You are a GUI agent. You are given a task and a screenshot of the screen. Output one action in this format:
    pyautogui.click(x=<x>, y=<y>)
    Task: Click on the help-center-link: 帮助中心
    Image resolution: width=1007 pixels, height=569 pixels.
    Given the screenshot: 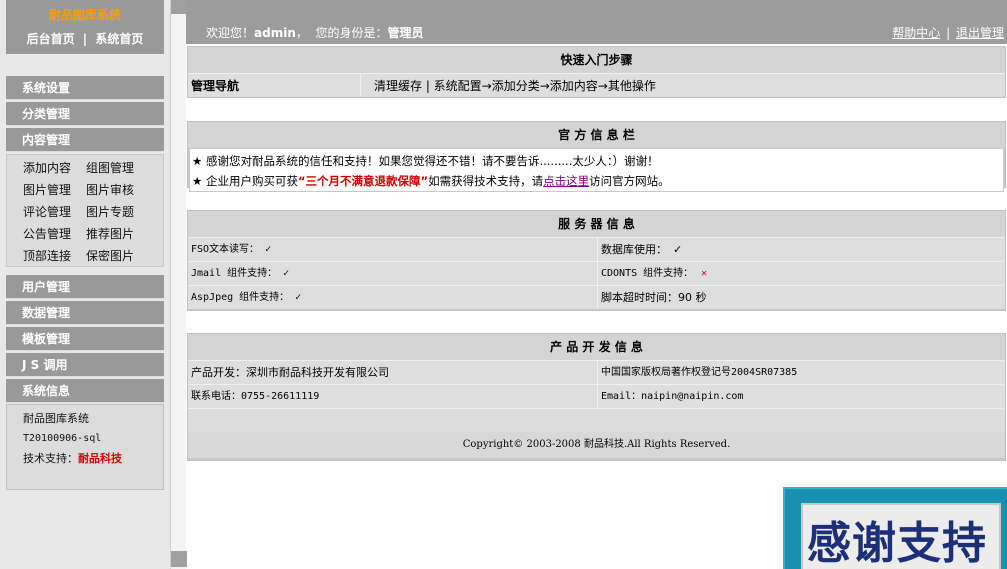 What is the action you would take?
    pyautogui.click(x=916, y=33)
    